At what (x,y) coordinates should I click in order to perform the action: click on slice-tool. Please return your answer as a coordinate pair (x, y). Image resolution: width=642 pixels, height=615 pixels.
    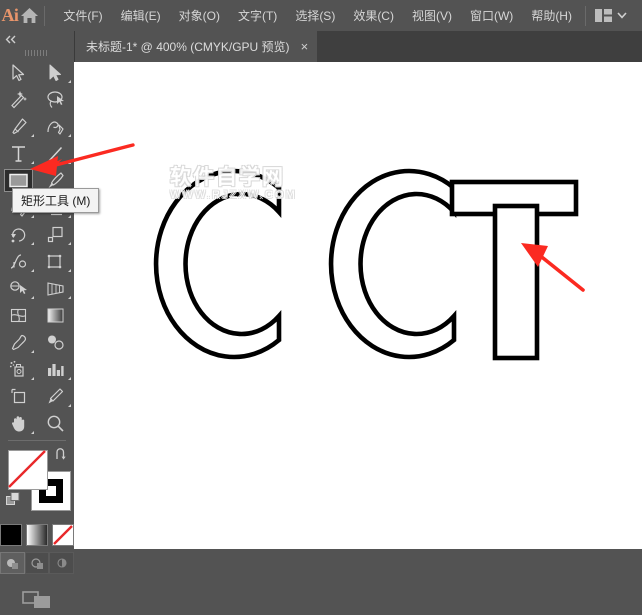
    Looking at the image, I should click on (55, 396).